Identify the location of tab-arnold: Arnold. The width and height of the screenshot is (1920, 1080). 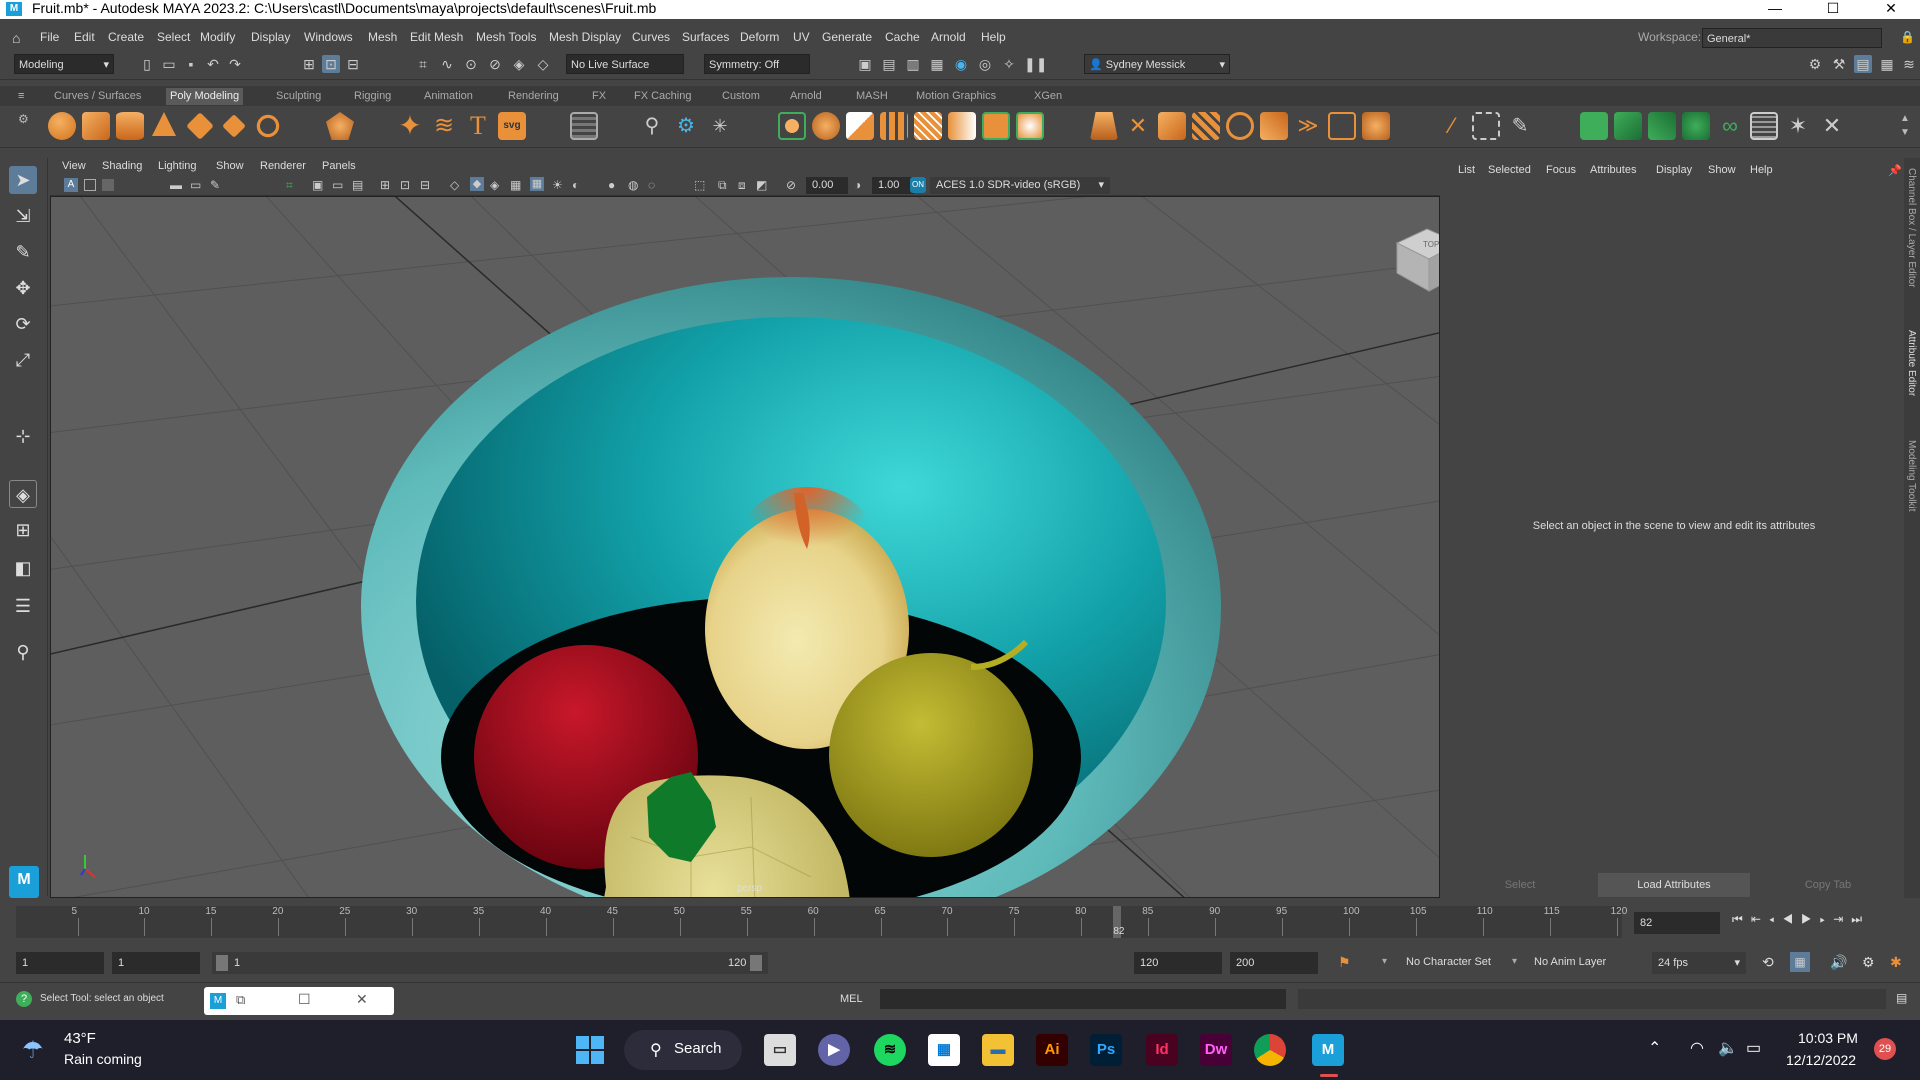
(806, 96).